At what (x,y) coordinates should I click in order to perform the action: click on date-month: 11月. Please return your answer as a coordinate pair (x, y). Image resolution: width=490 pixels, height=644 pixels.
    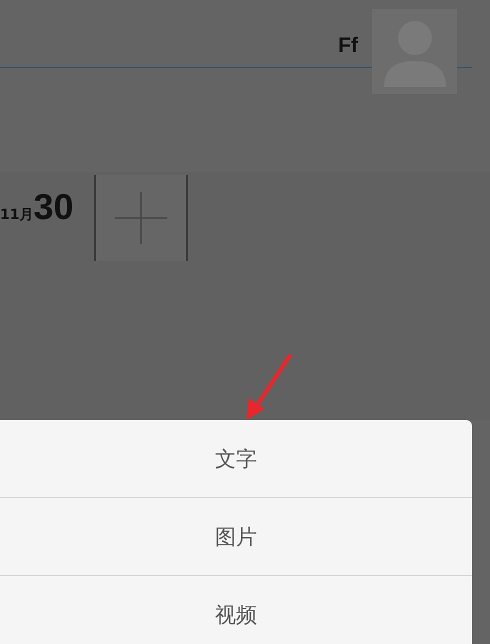
    Looking at the image, I should click on (17, 215).